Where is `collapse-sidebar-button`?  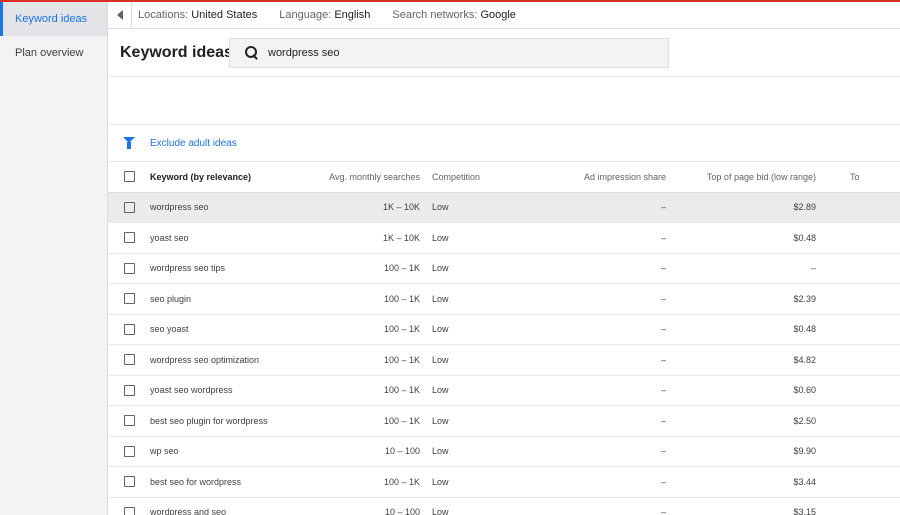
collapse-sidebar-button is located at coordinates (120, 15).